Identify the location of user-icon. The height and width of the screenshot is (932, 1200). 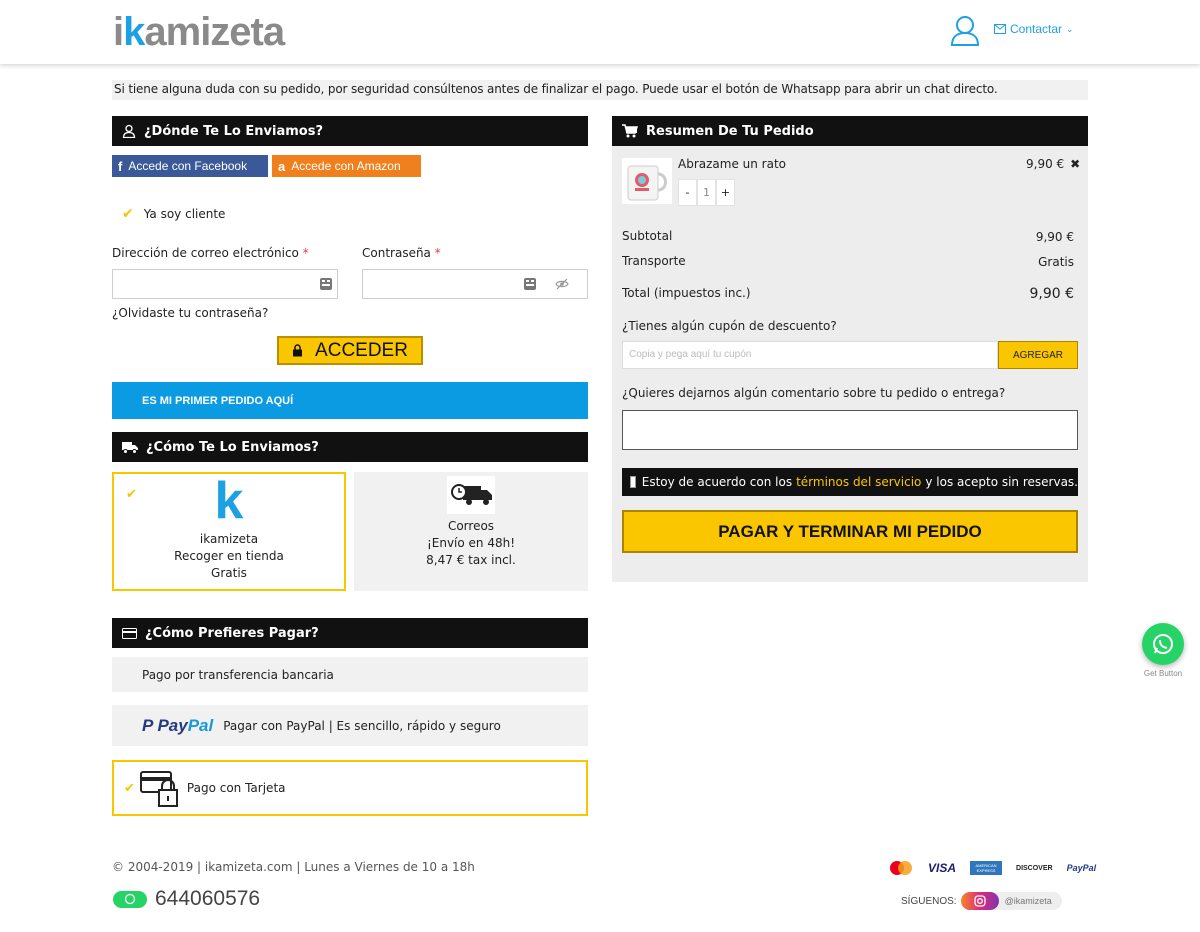
(129, 131).